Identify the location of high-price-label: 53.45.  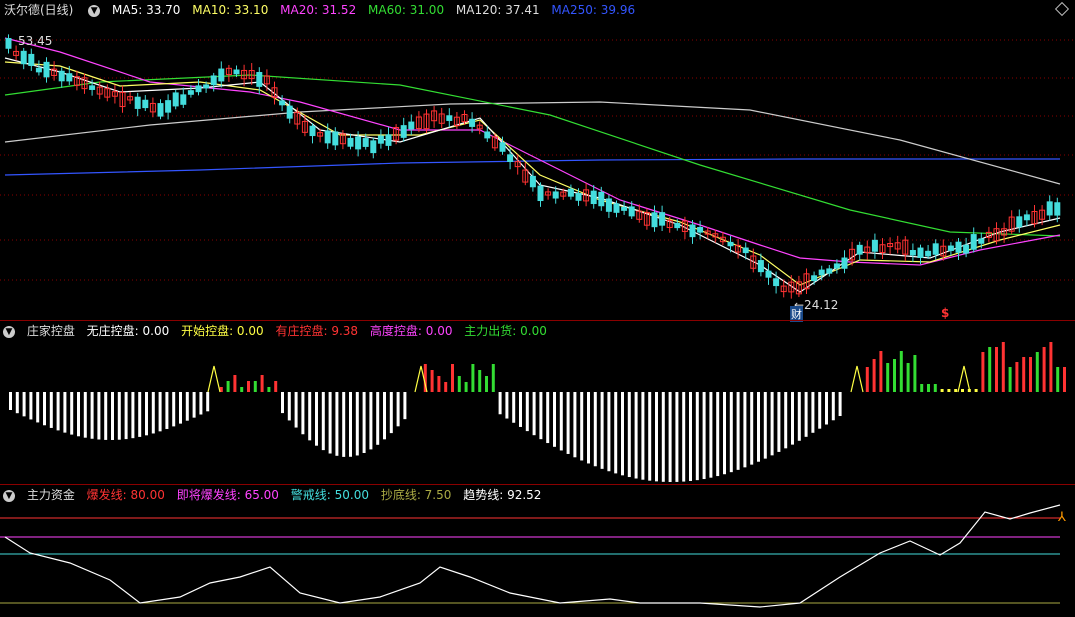
(35, 41).